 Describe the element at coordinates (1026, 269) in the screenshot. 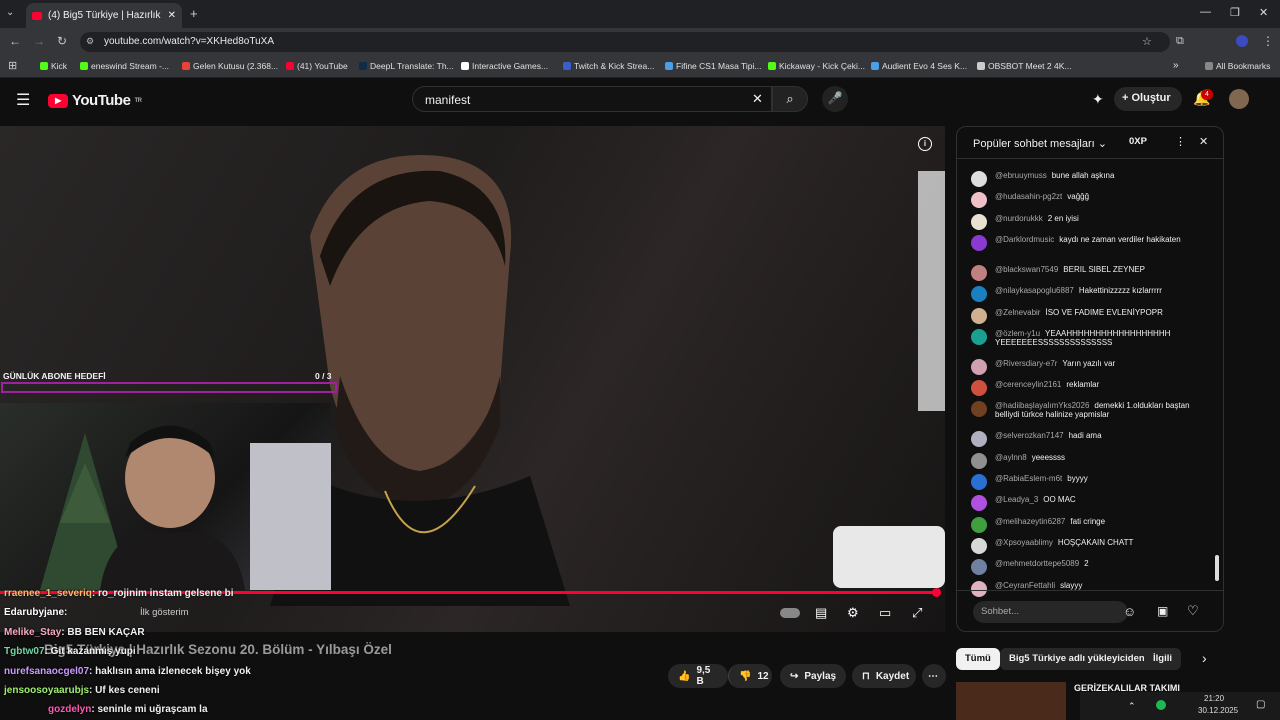

I see `chat-author: @blackswan7549` at that location.